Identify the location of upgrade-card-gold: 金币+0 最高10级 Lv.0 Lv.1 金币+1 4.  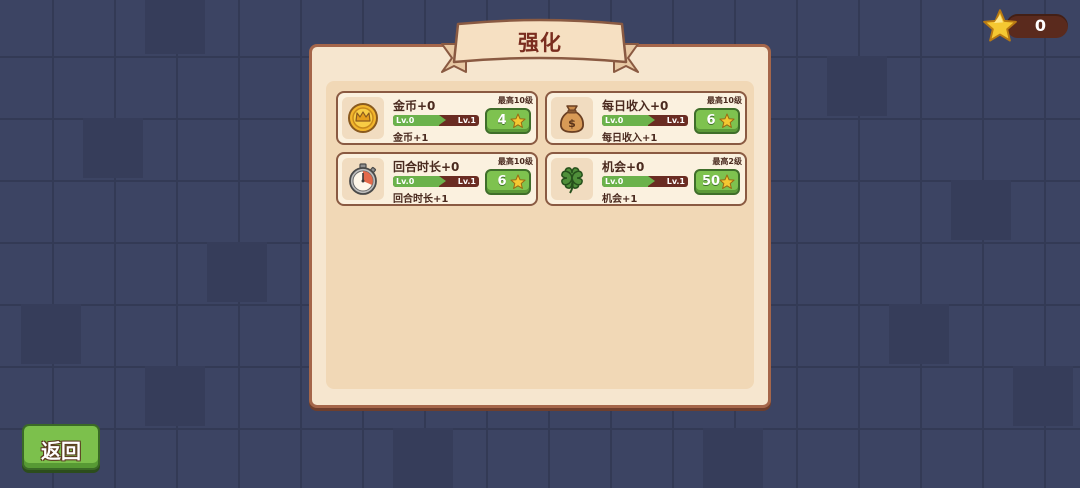
(437, 118).